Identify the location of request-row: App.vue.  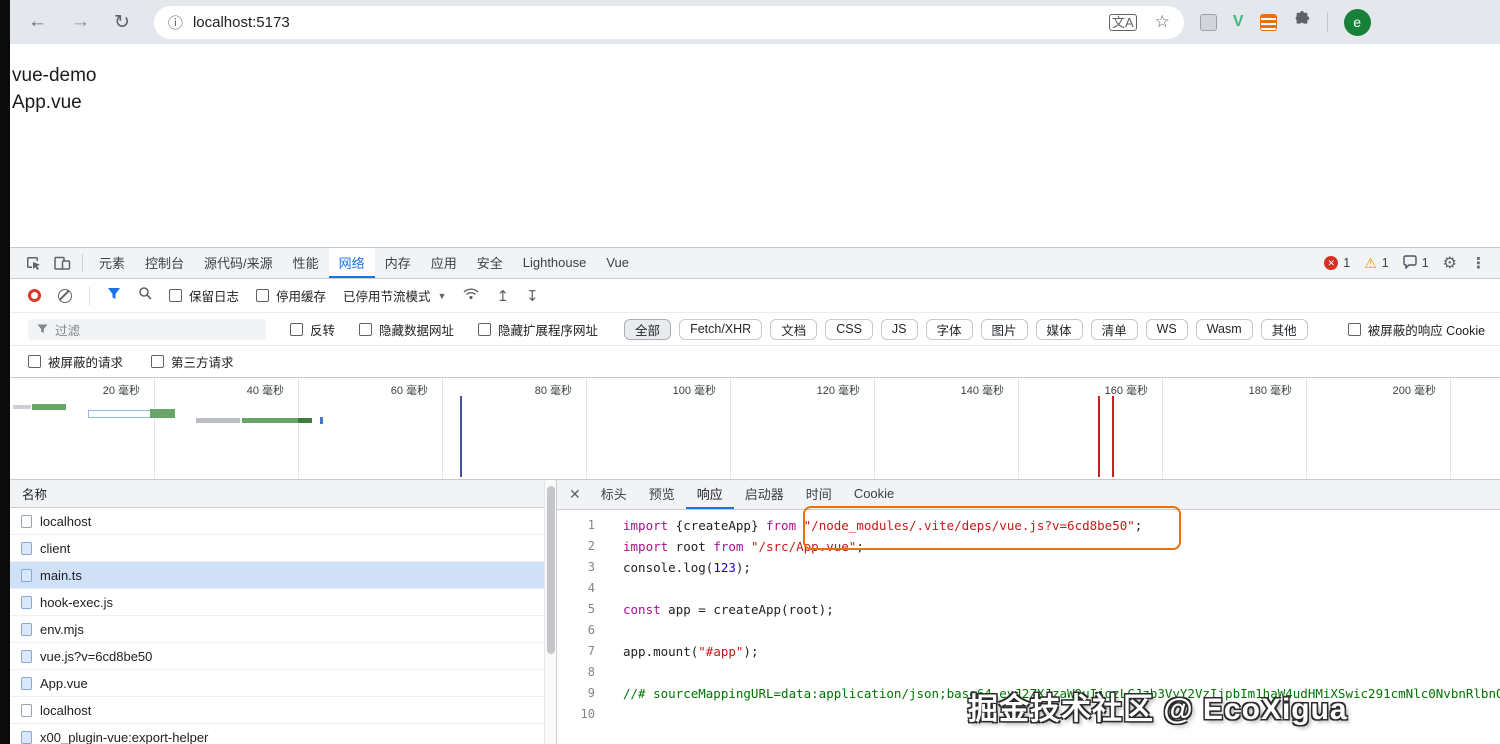
(283, 683).